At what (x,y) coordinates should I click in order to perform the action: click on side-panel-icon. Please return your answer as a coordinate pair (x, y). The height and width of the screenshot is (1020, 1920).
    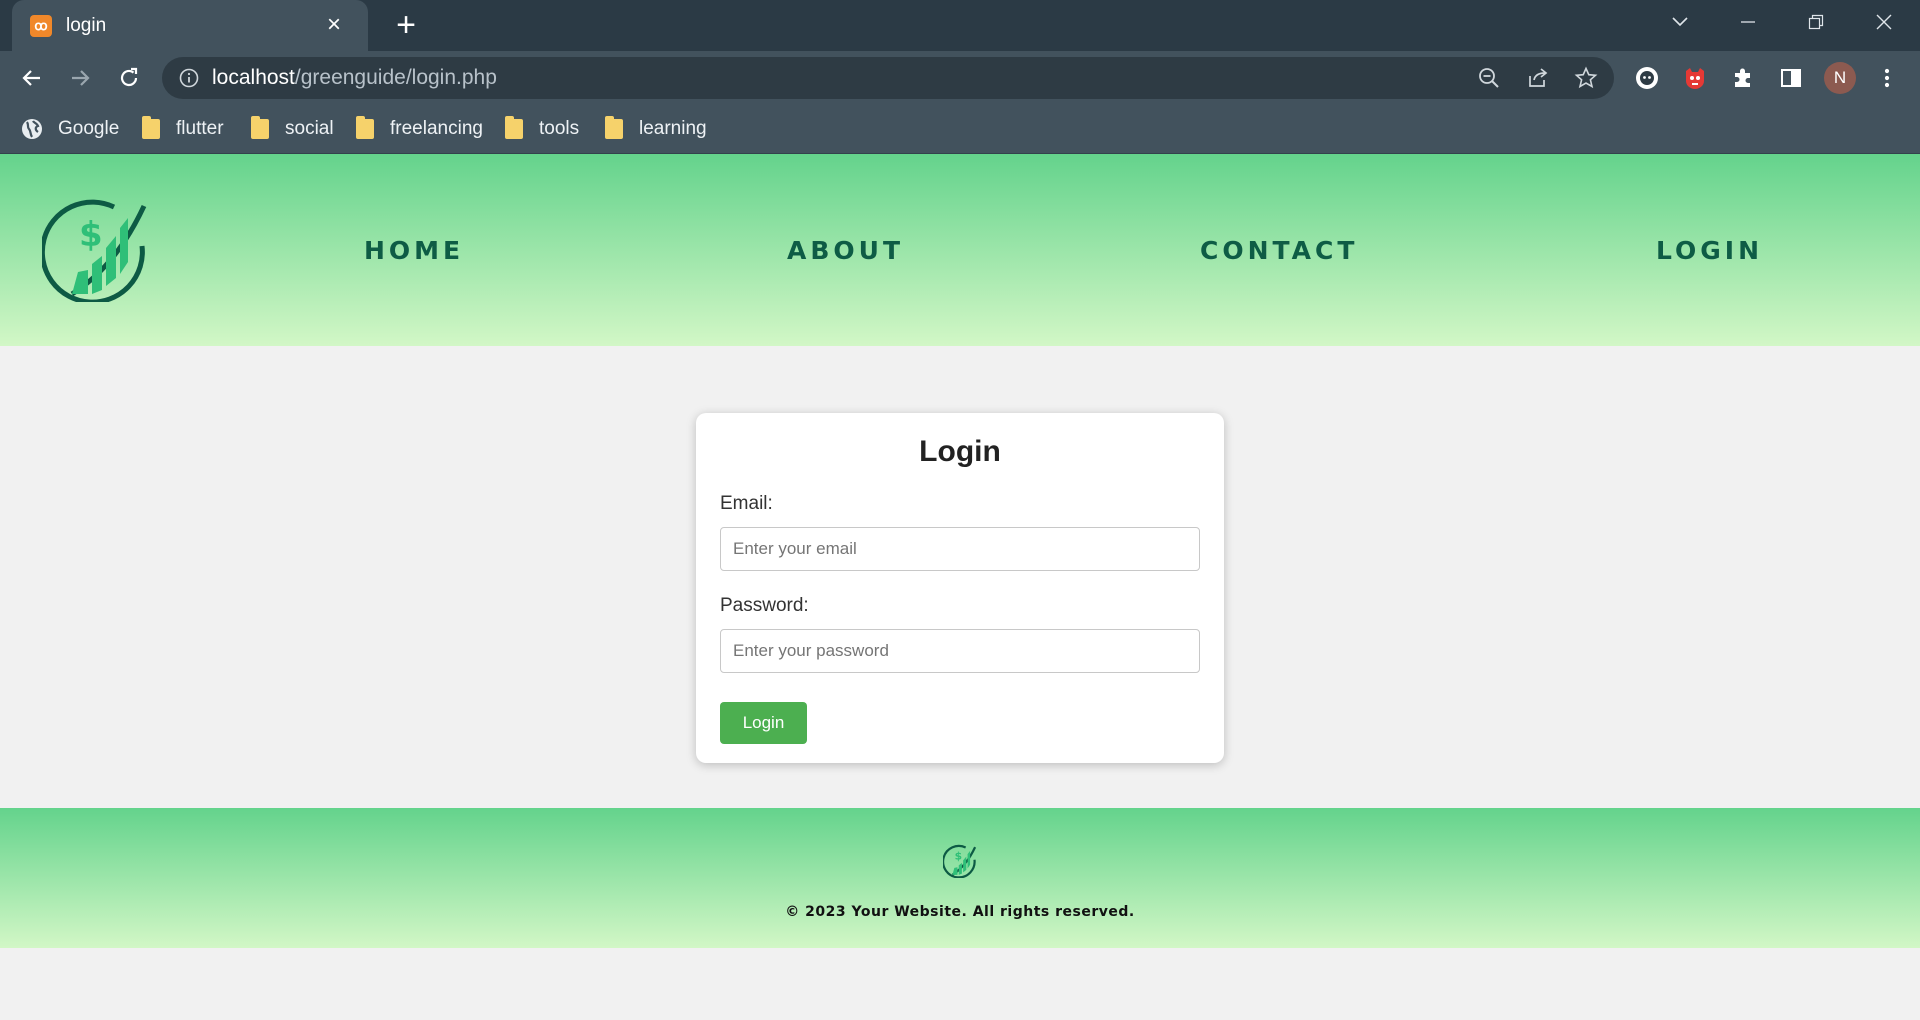
    Looking at the image, I should click on (1791, 78).